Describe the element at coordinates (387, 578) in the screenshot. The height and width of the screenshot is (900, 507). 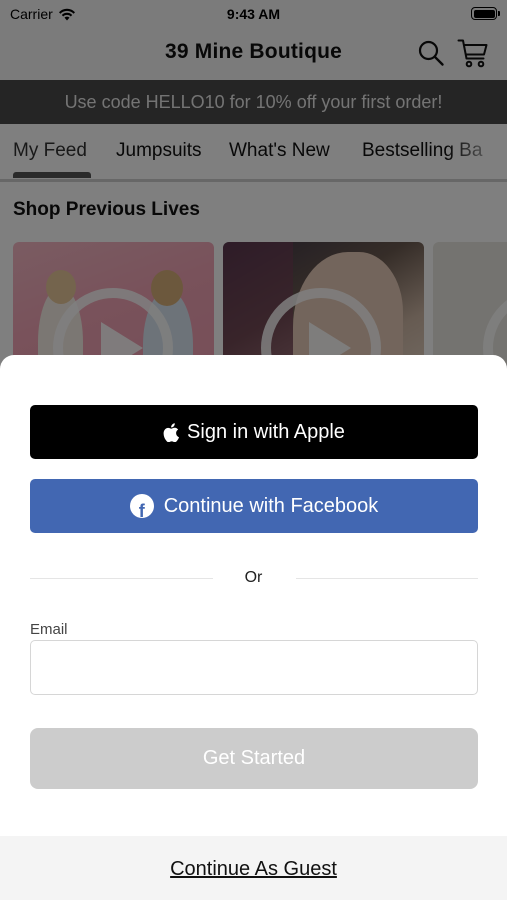
I see `divider-line` at that location.